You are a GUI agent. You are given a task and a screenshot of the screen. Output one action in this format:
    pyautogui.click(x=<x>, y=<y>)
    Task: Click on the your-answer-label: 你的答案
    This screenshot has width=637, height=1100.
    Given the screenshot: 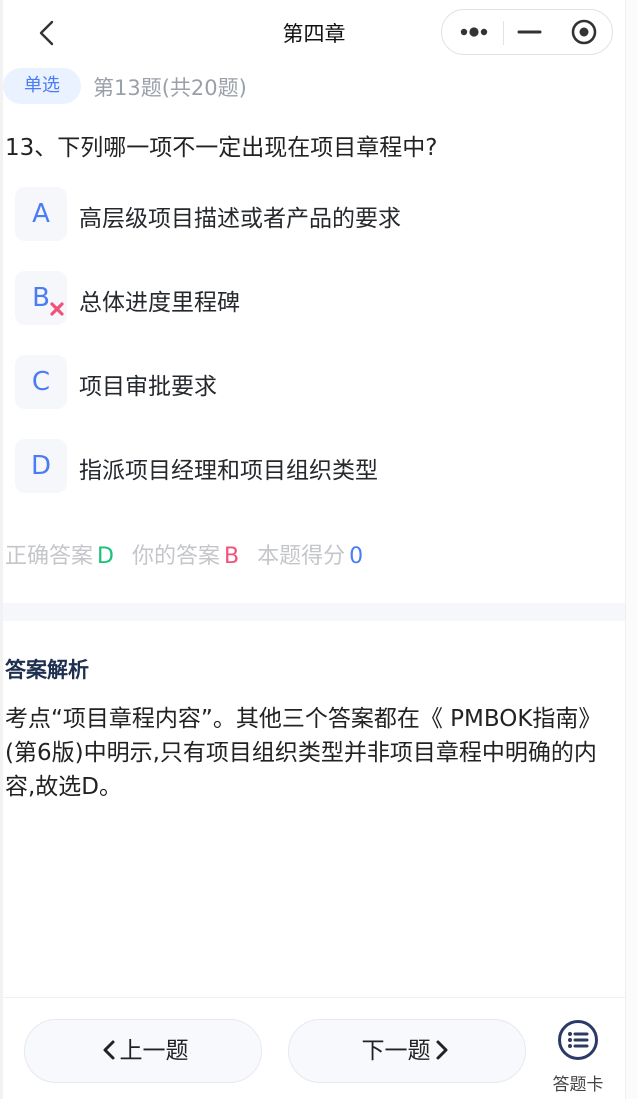 What is the action you would take?
    pyautogui.click(x=175, y=556)
    